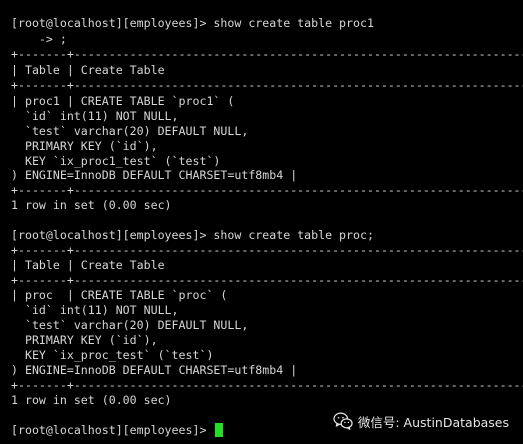 This screenshot has height=444, width=523. Describe the element at coordinates (39, 39) in the screenshot. I see `terminal-line: -> ;` at that location.